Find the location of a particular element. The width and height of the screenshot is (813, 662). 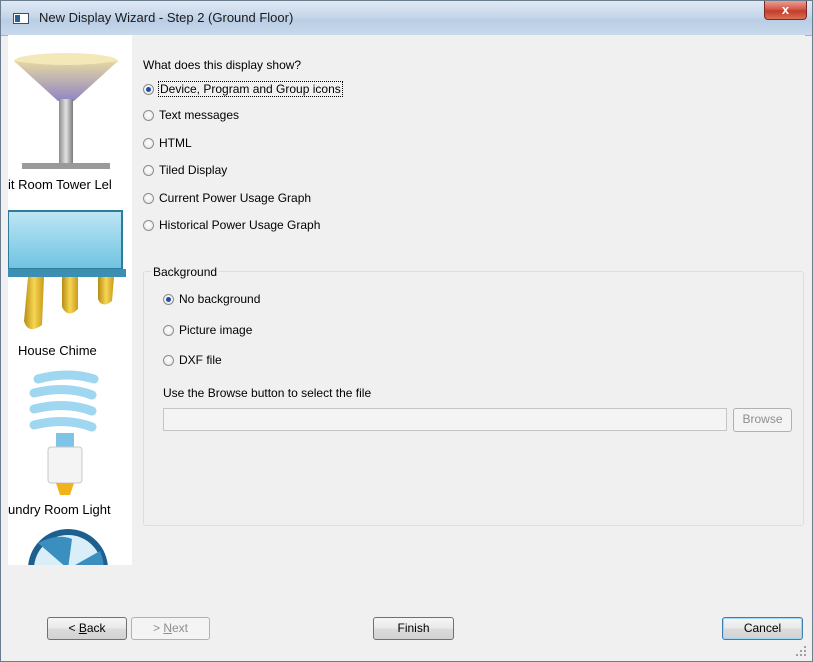

window-app-icon is located at coordinates (21, 18).